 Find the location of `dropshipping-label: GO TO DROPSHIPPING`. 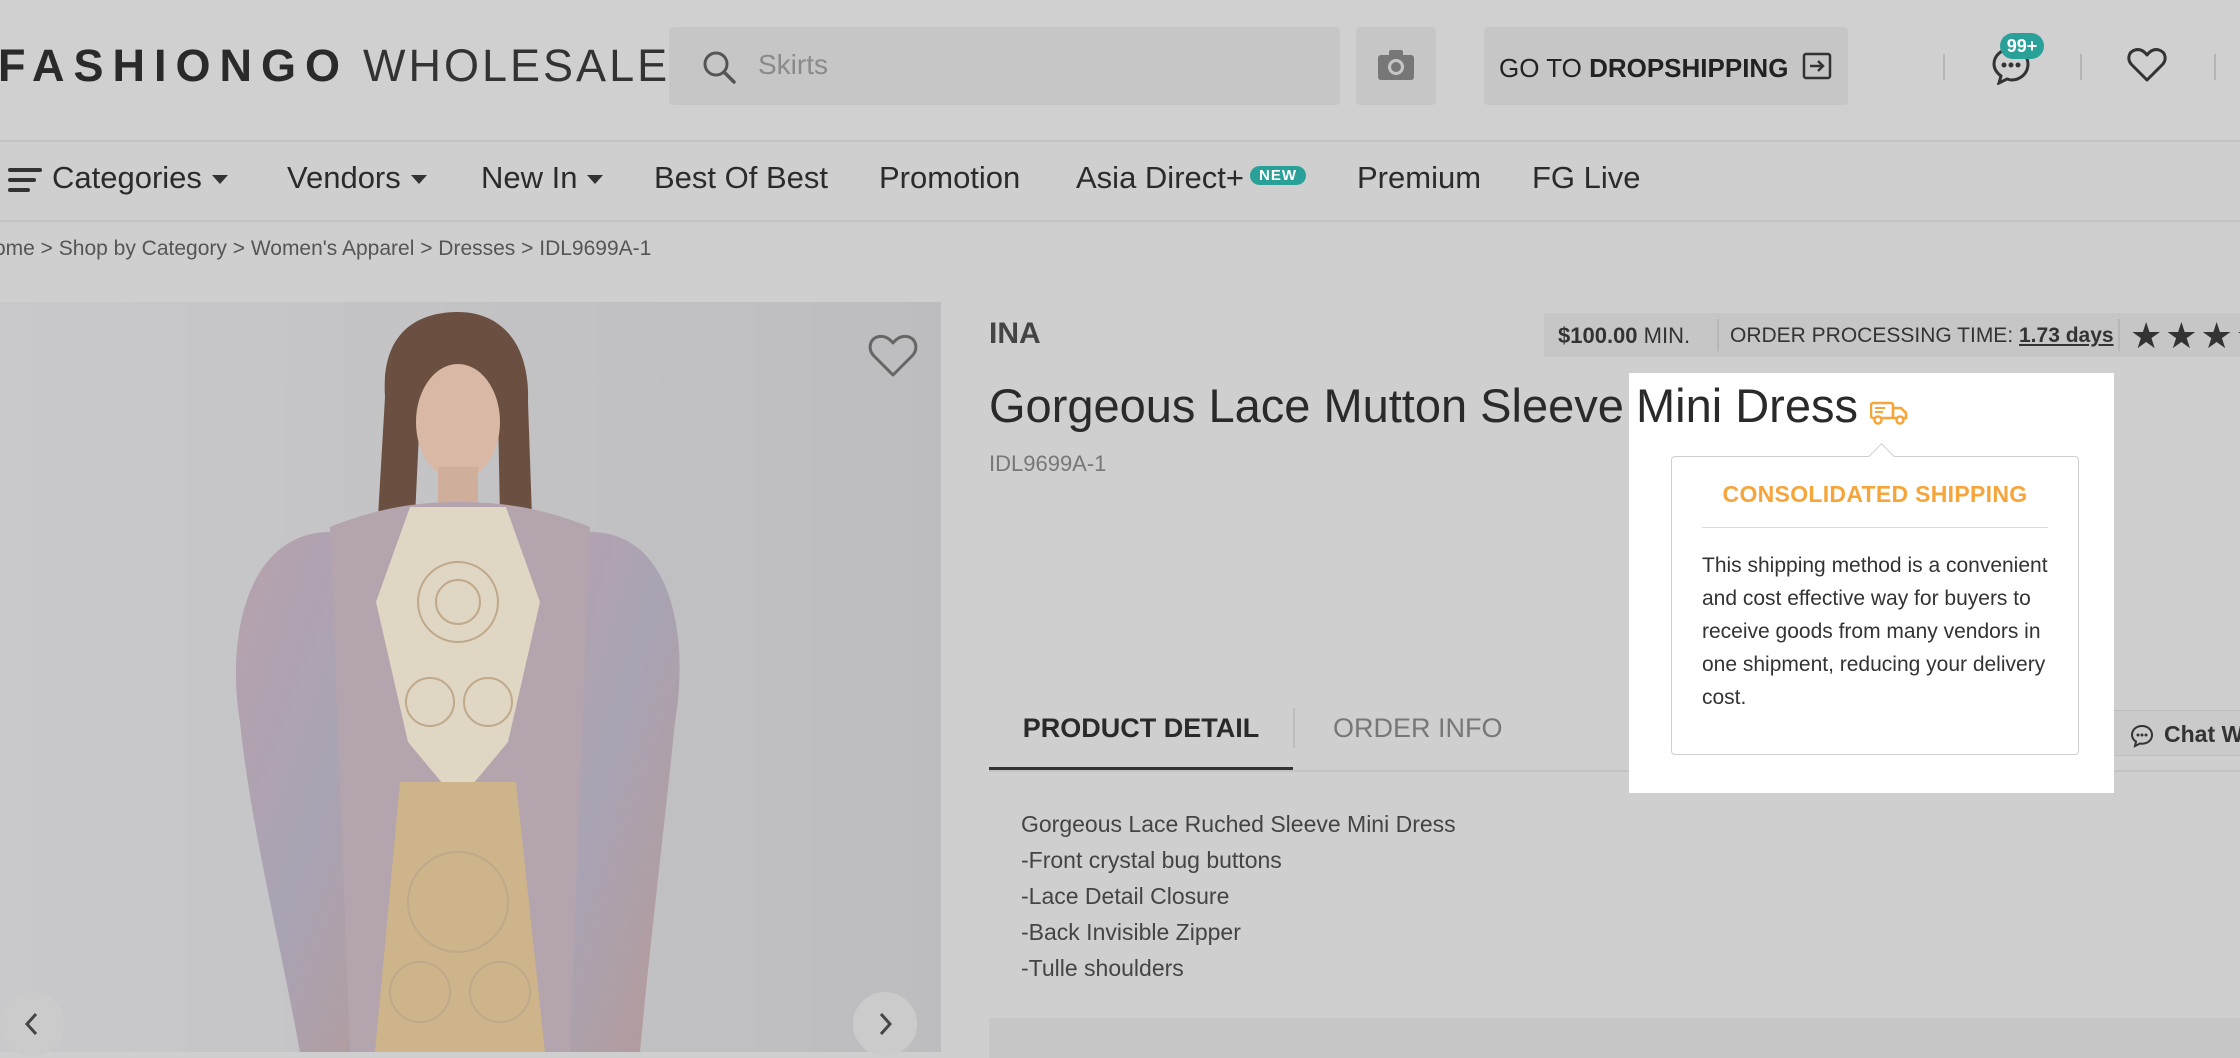

dropshipping-label: GO TO DROPSHIPPING is located at coordinates (1643, 68).